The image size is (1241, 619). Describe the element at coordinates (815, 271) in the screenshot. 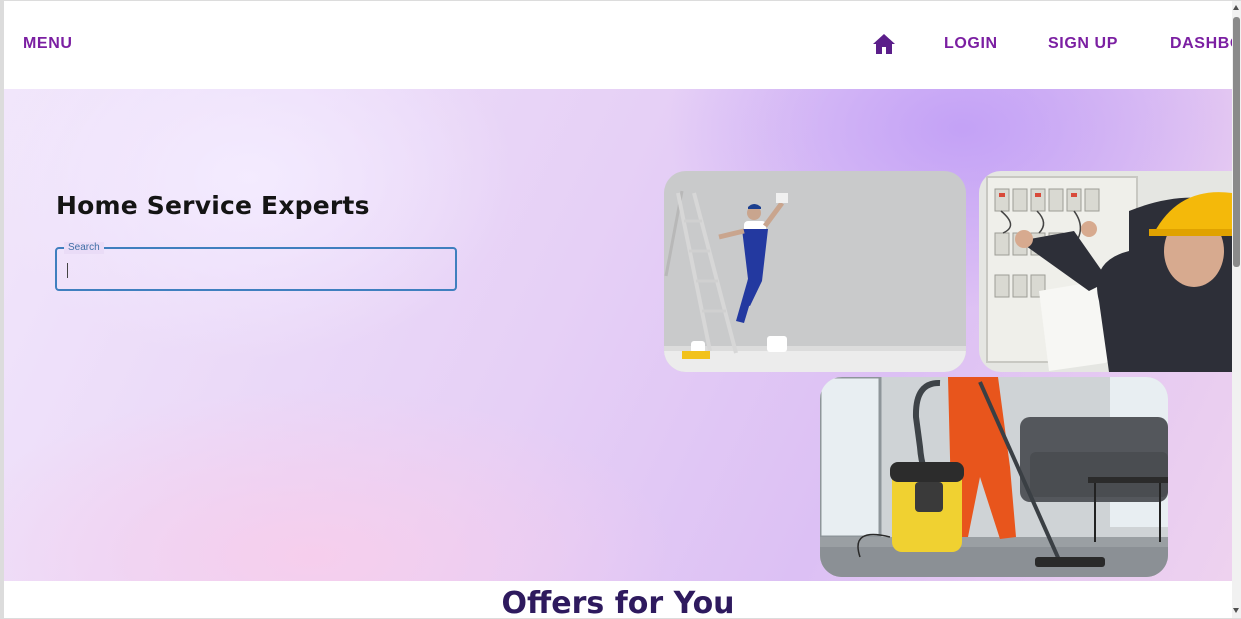

I see `painter-photo` at that location.